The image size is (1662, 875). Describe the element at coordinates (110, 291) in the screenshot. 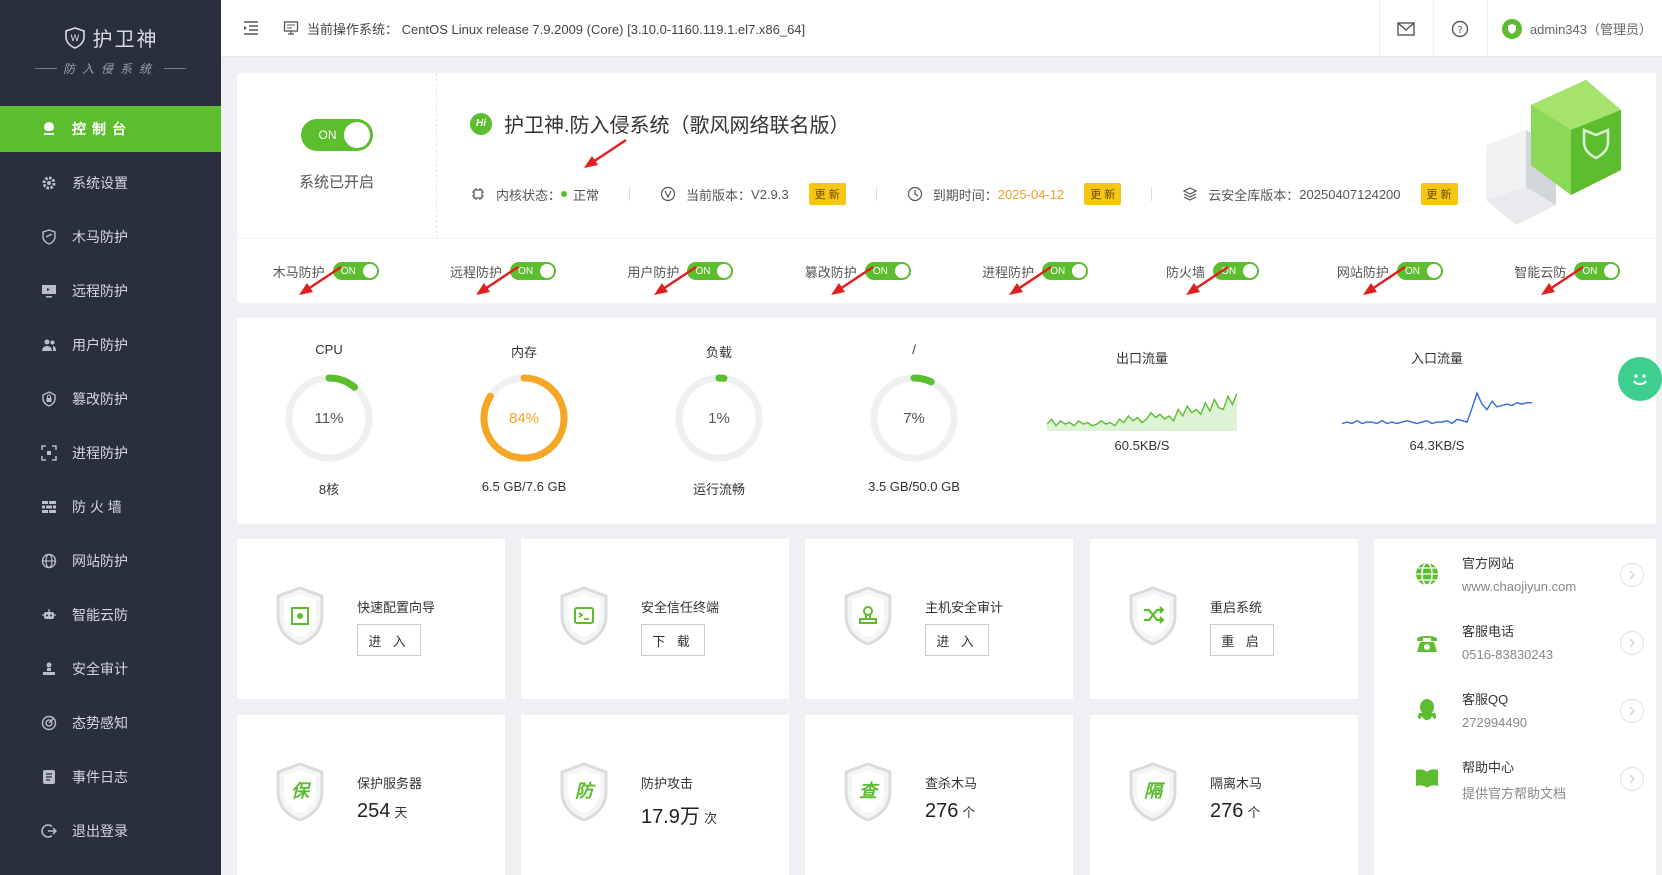

I see `sidebar-item-3: 远程防护` at that location.